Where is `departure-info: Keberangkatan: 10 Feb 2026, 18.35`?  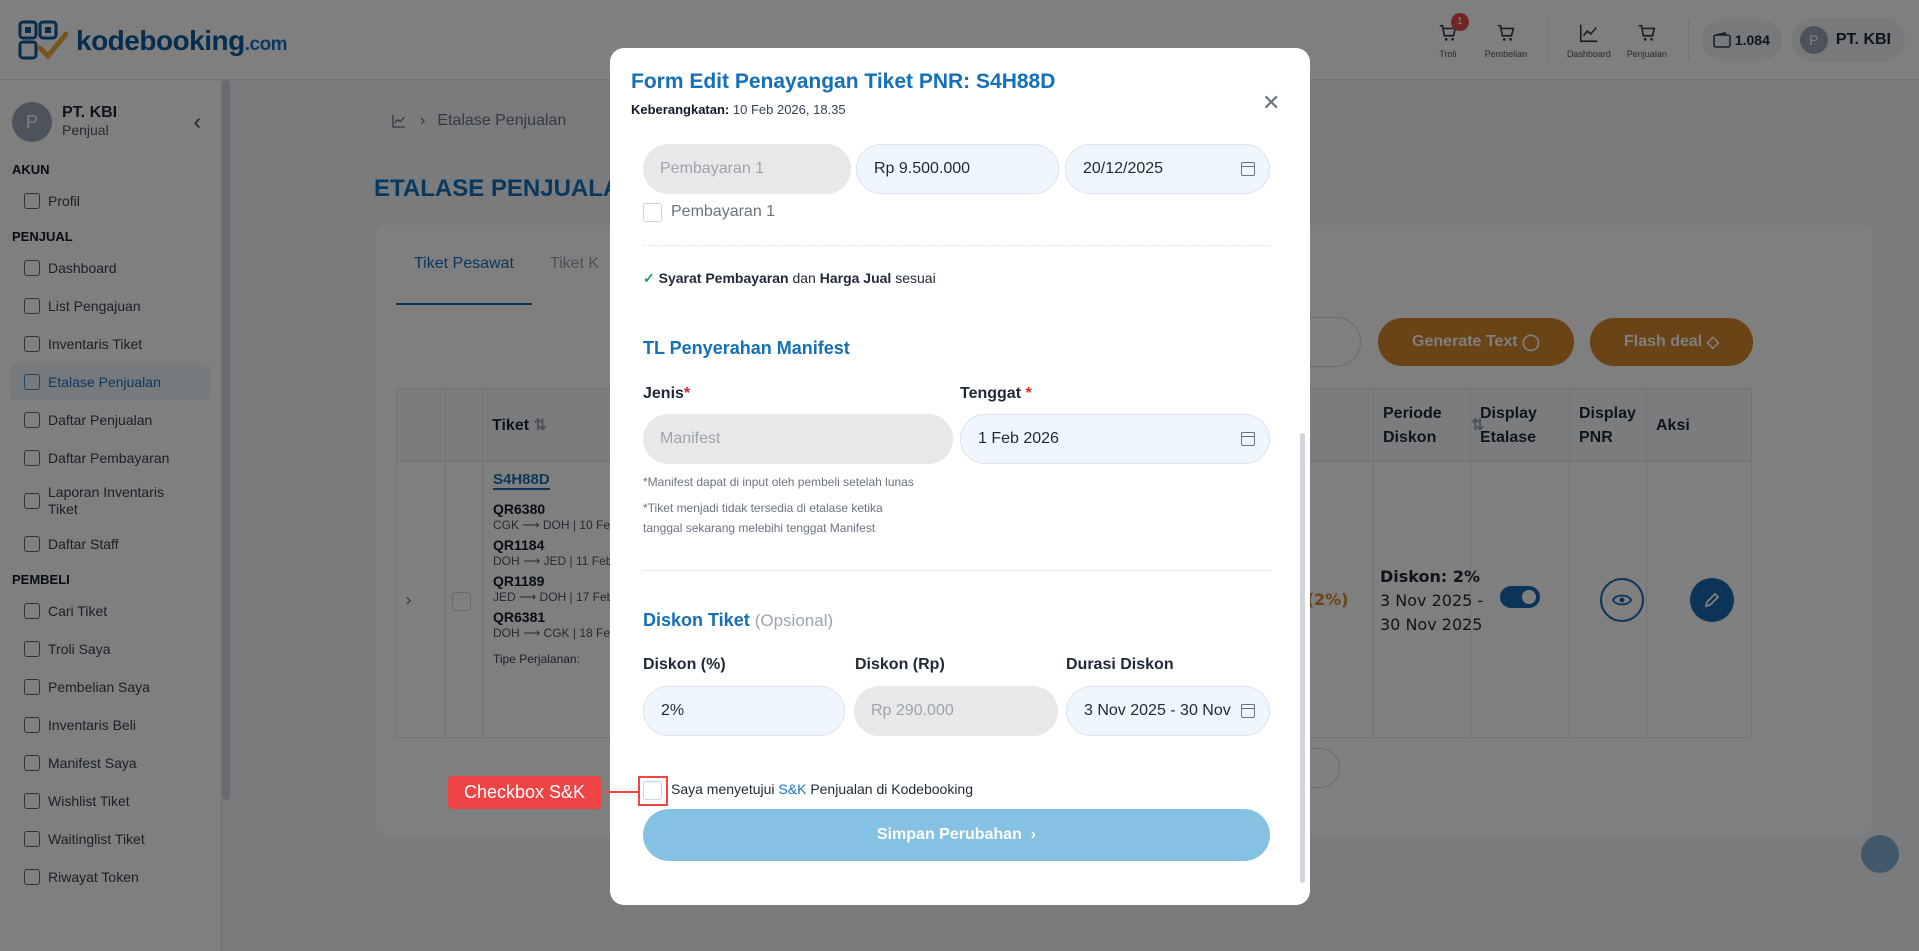
departure-info: Keberangkatan: 10 Feb 2026, 18.35 is located at coordinates (738, 109).